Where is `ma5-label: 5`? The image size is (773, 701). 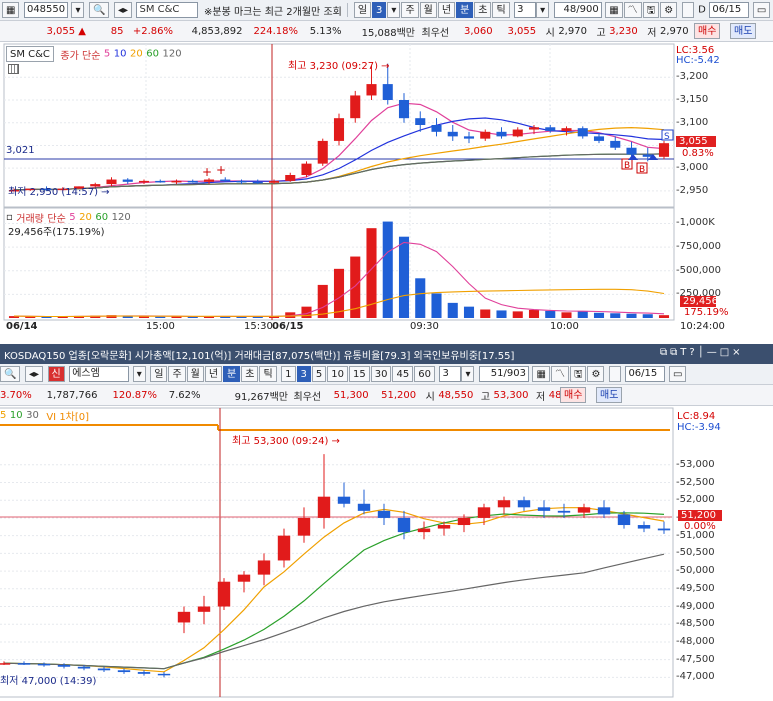
ma5-label: 5 is located at coordinates (3, 415).